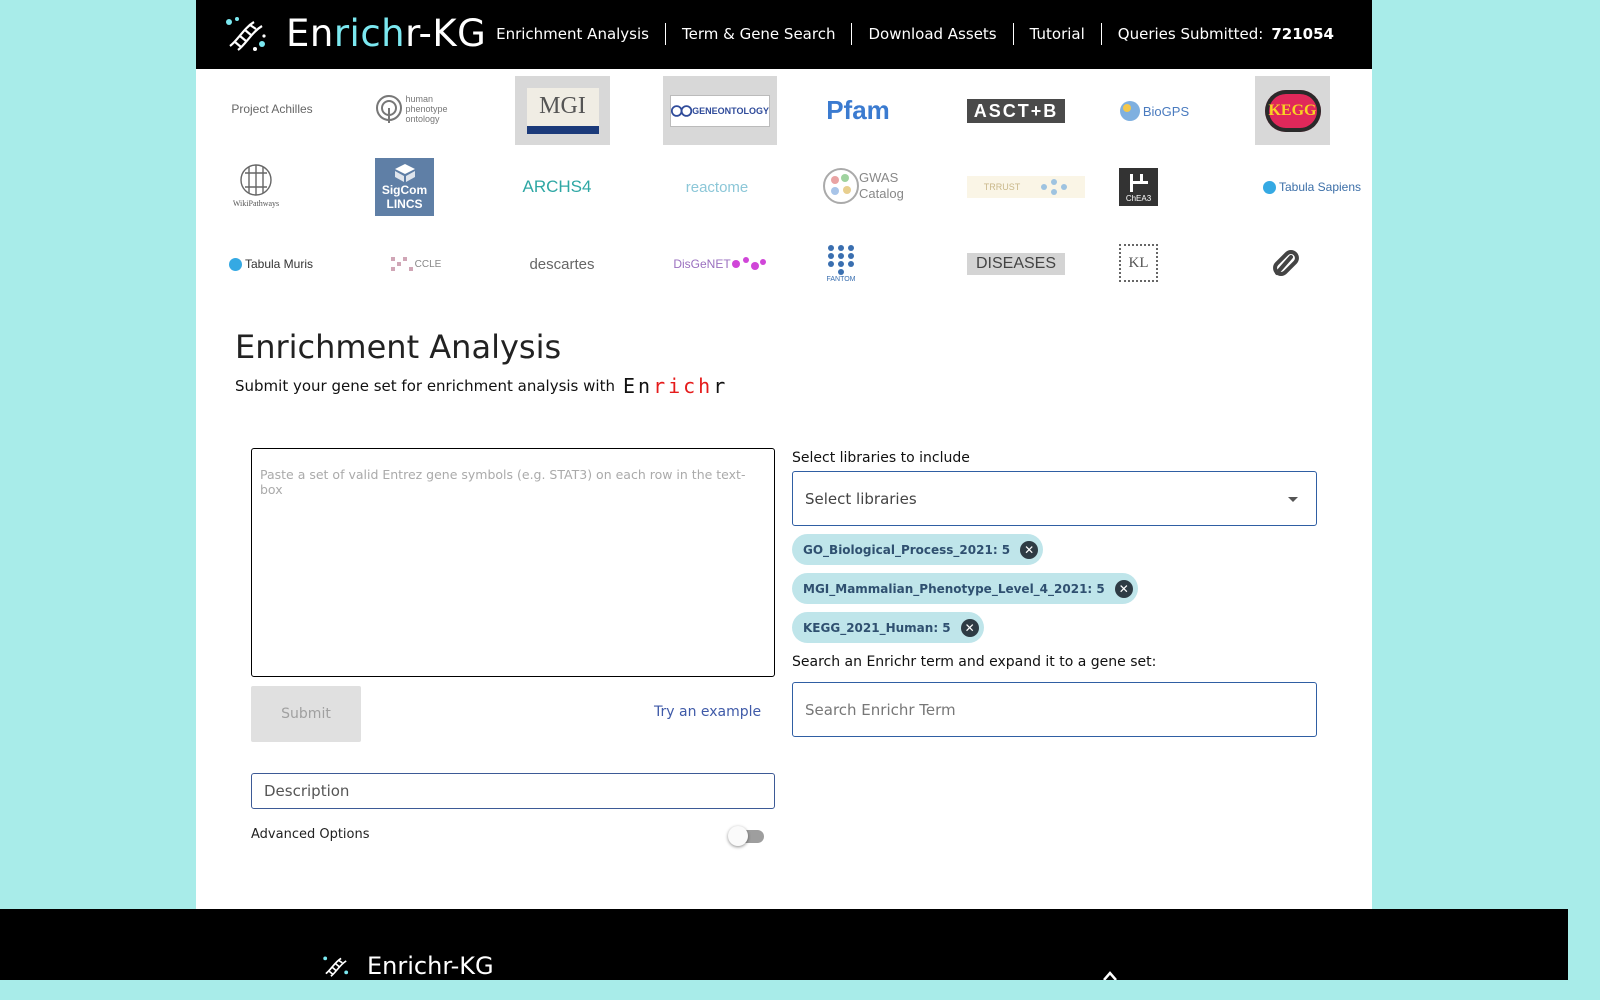 The image size is (1600, 1000). I want to click on ccle-grid-icon, so click(401, 264).